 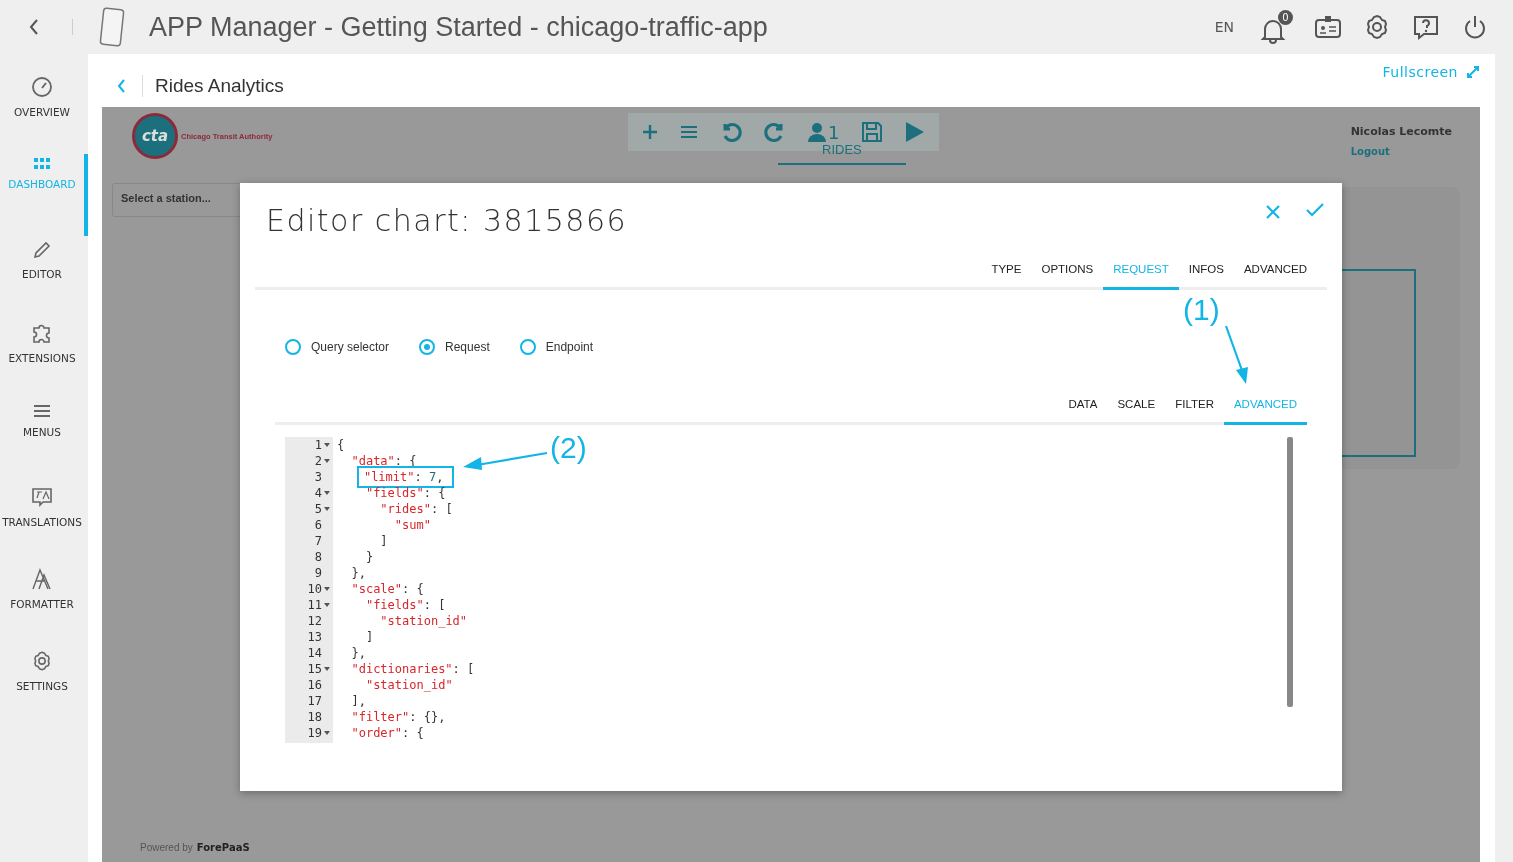 I want to click on sidebar-item: EXTENSIONS, so click(x=42, y=359).